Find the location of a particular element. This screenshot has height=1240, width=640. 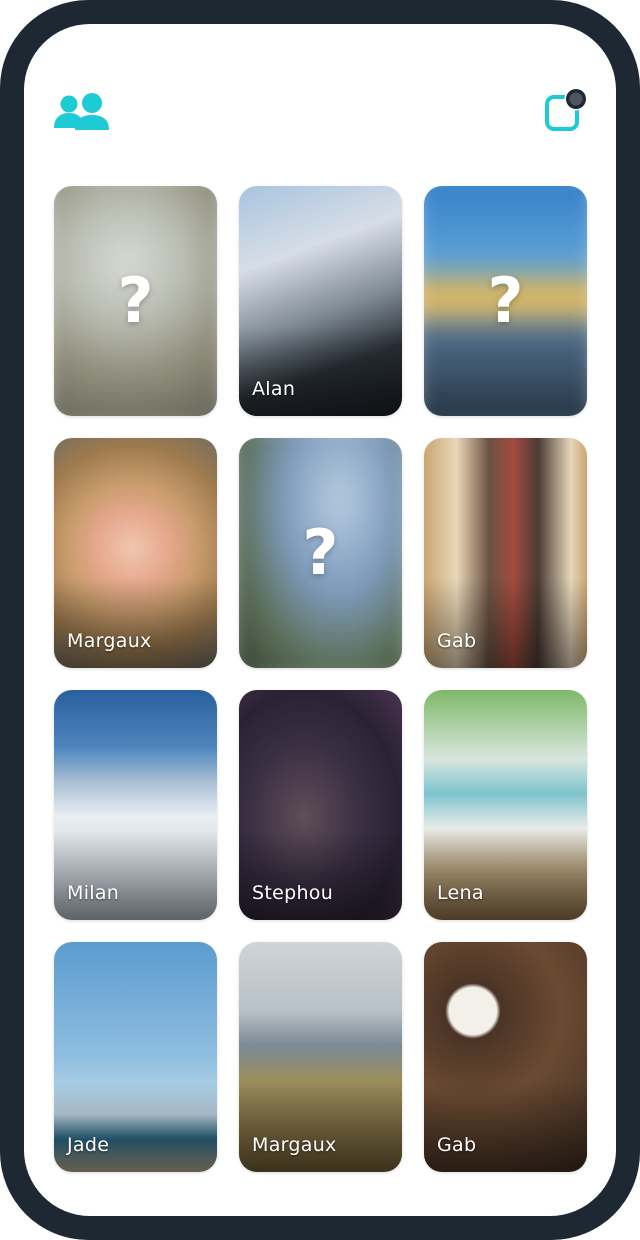

friends-button is located at coordinates (82, 114).